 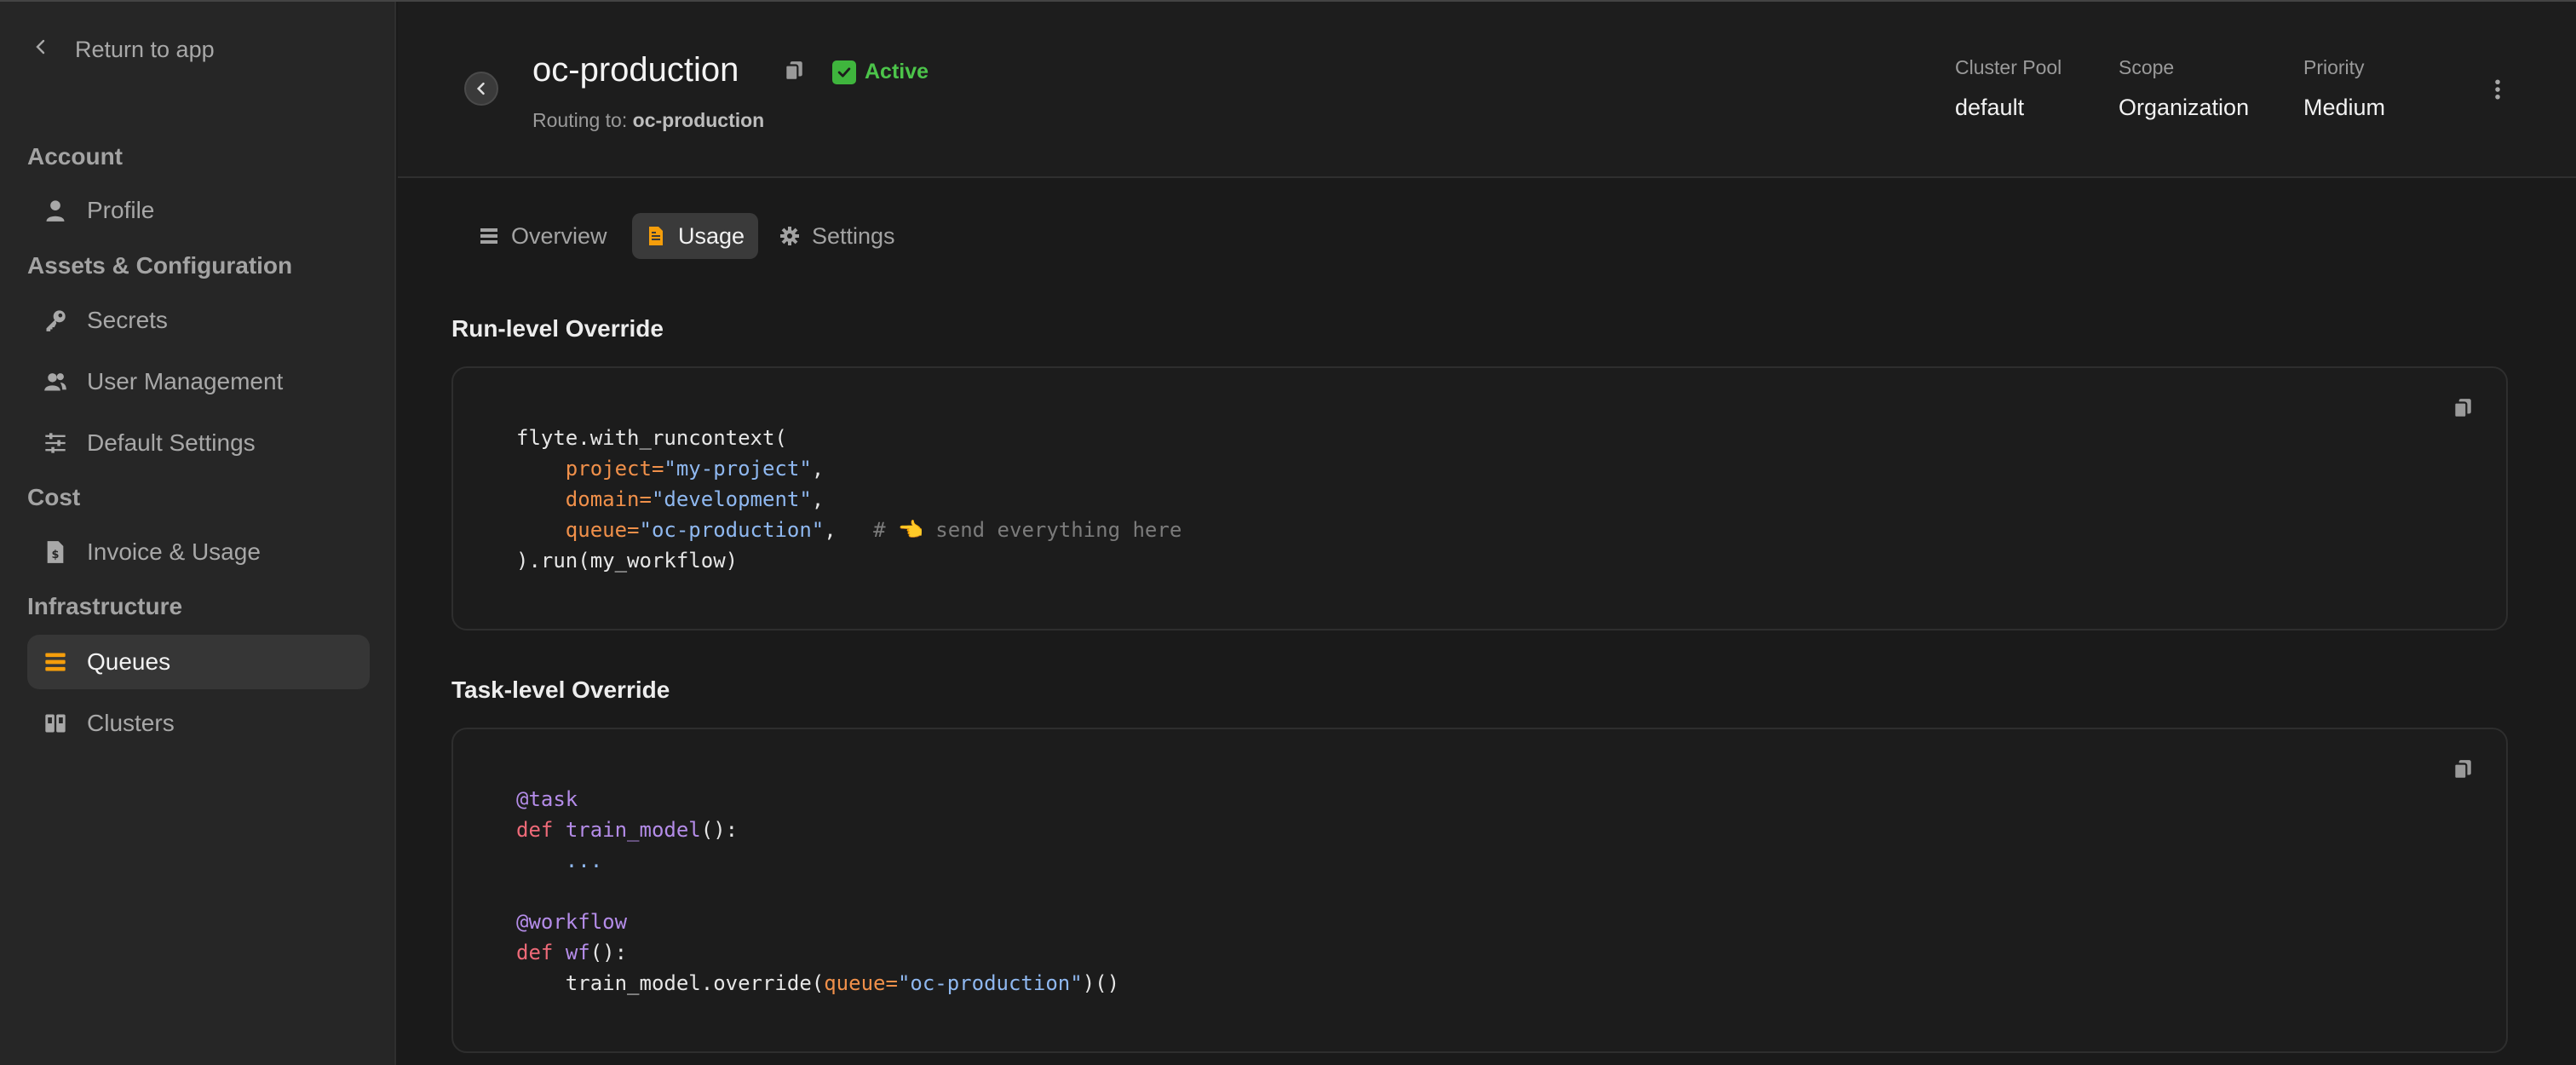 I want to click on meta-value: Organization, so click(x=2184, y=108).